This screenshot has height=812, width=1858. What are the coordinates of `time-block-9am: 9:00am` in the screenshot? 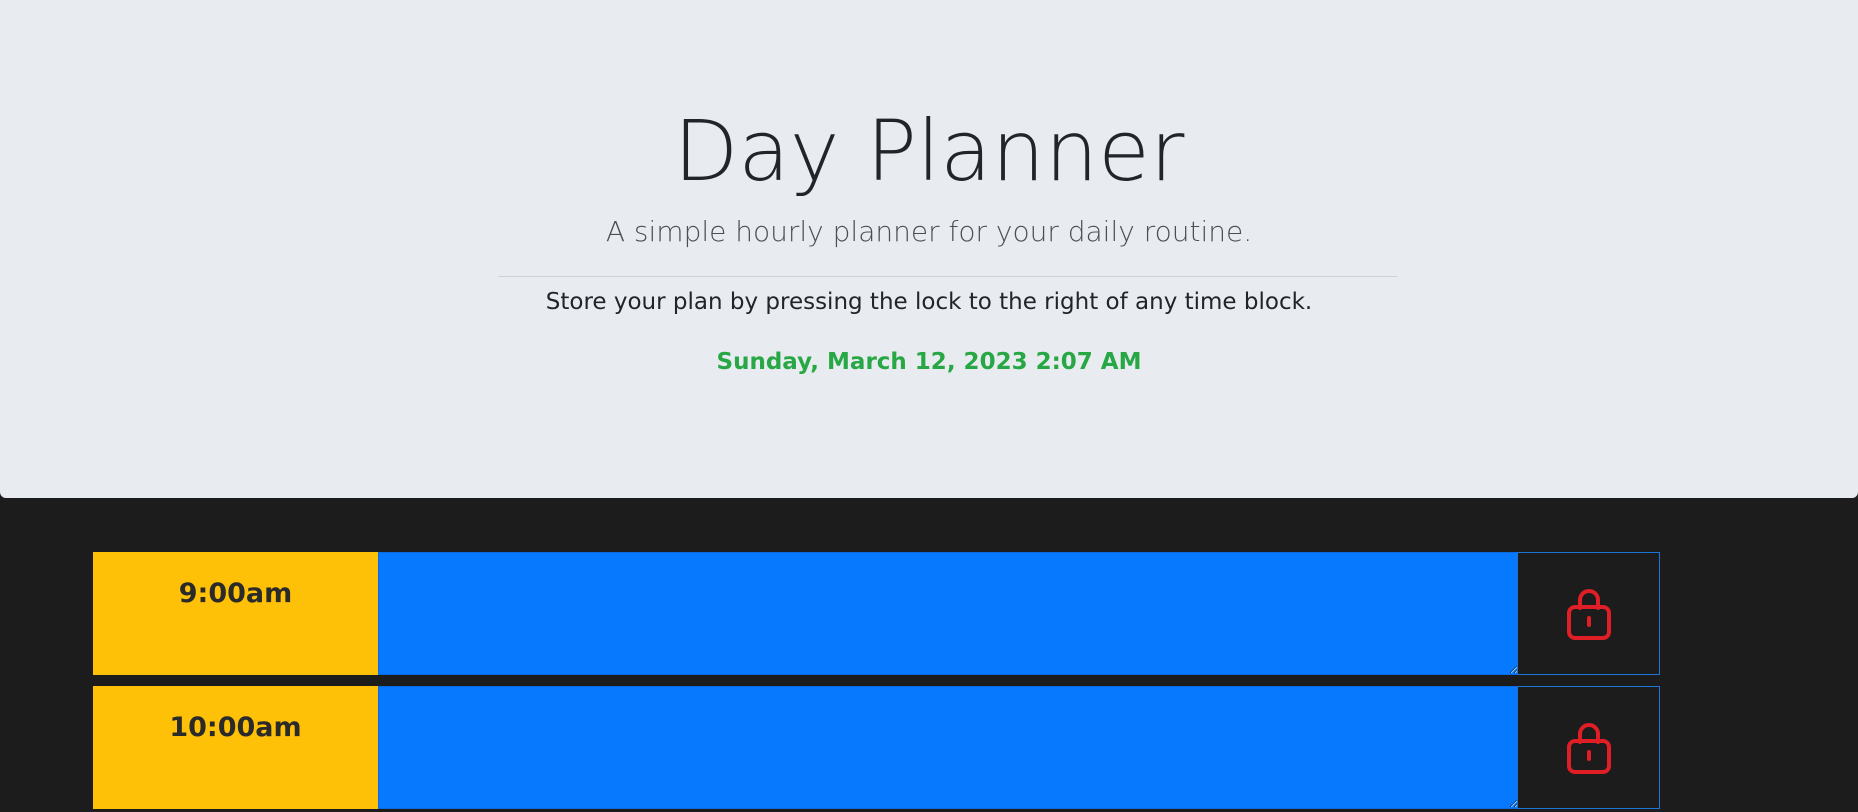 It's located at (876, 613).